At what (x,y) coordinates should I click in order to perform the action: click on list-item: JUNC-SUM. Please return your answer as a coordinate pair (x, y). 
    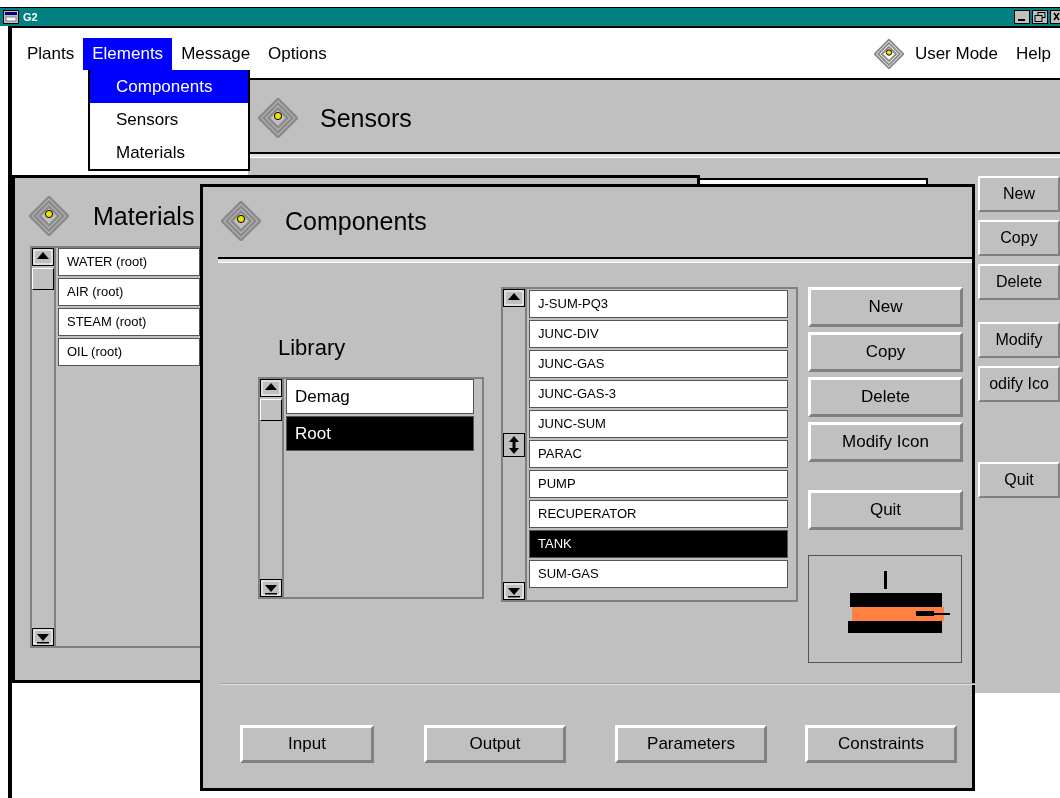
    Looking at the image, I should click on (658, 424).